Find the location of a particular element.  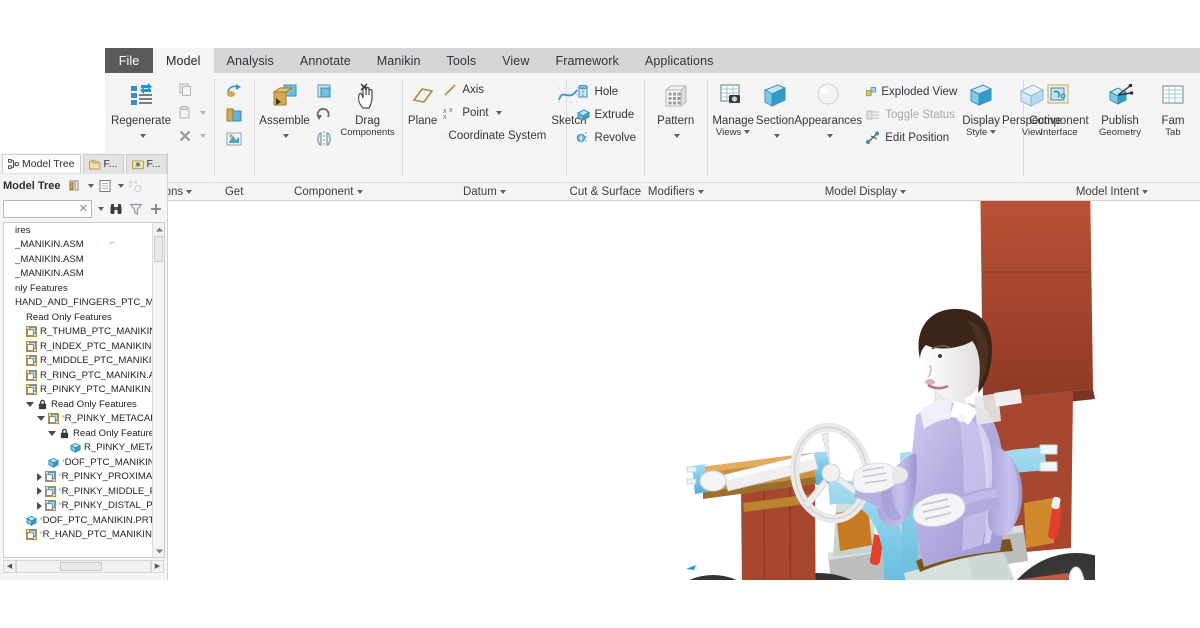

pattern-button: Pattern is located at coordinates (676, 111).